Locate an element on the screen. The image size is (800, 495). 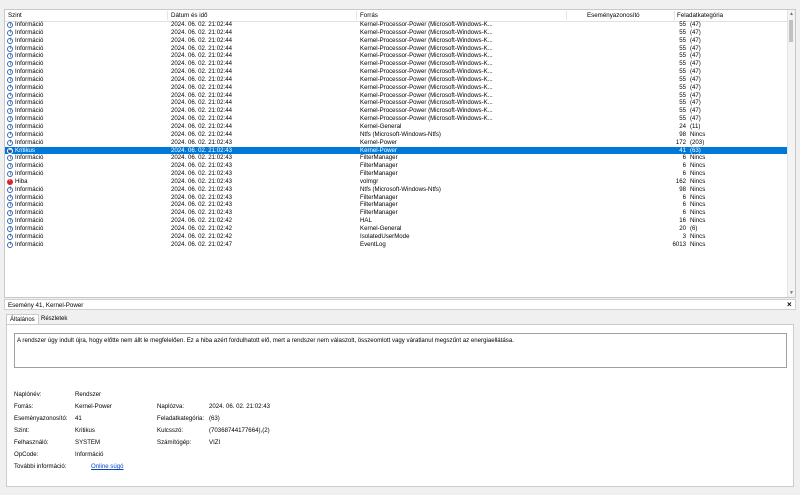
keywords-label: Kulcsszó: is located at coordinates (170, 430).